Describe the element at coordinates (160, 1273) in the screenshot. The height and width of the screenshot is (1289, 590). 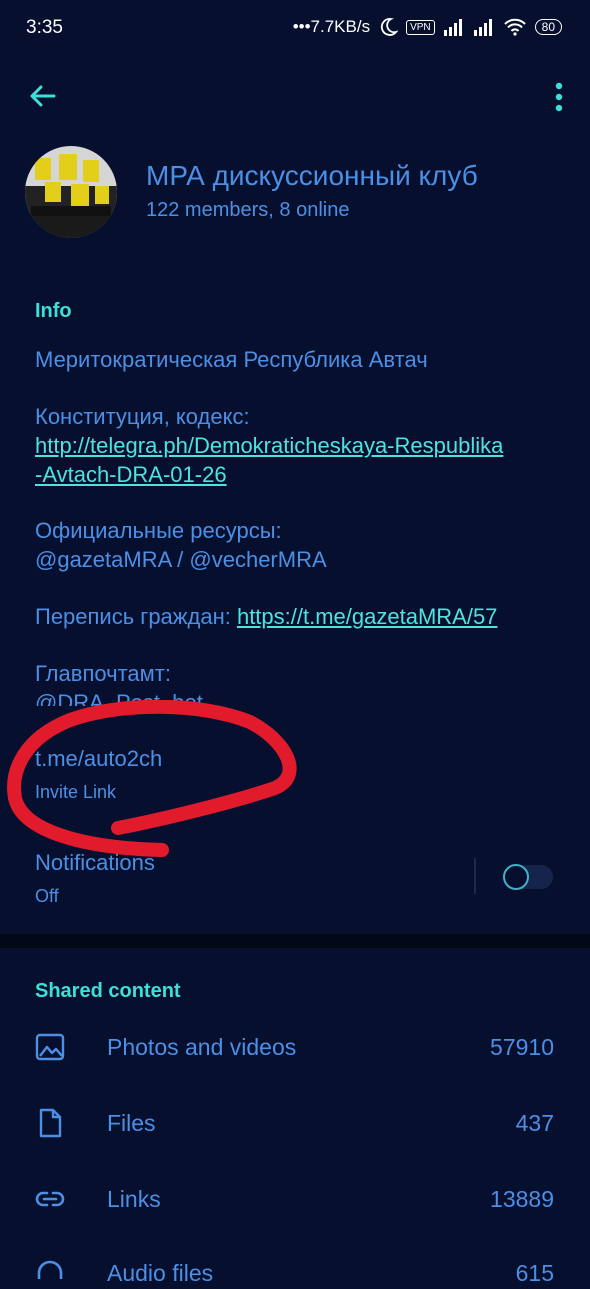
I see `shared-label: Audio files` at that location.